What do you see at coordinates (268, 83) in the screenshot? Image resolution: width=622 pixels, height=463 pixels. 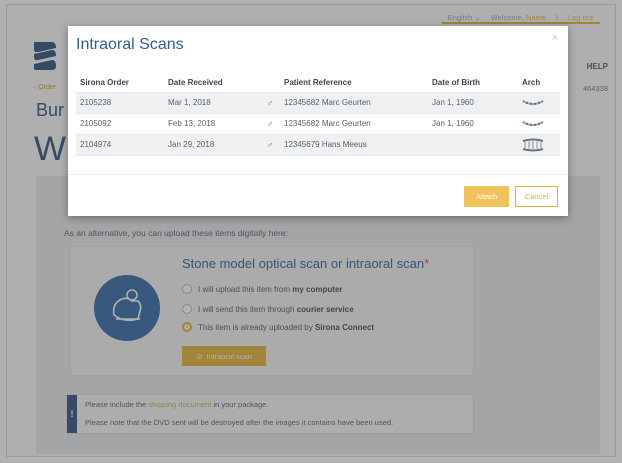 I see `column-header-sex` at bounding box center [268, 83].